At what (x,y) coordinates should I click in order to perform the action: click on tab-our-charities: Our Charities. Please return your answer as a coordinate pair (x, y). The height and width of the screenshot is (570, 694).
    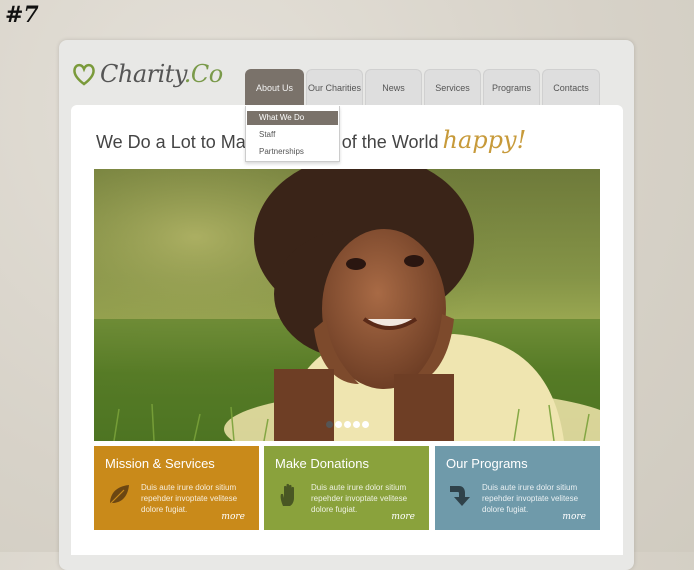
    Looking at the image, I should click on (334, 87).